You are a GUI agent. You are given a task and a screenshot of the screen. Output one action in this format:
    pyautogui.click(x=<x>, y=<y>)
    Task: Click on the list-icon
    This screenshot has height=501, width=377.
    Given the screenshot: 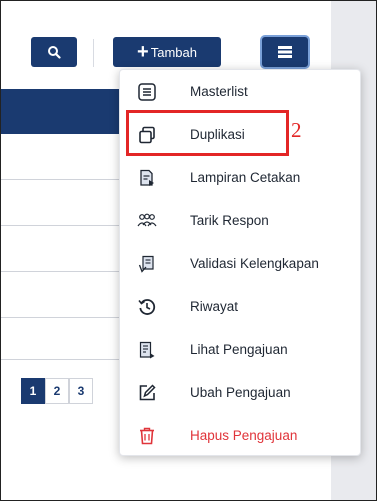 What is the action you would take?
    pyautogui.click(x=147, y=92)
    